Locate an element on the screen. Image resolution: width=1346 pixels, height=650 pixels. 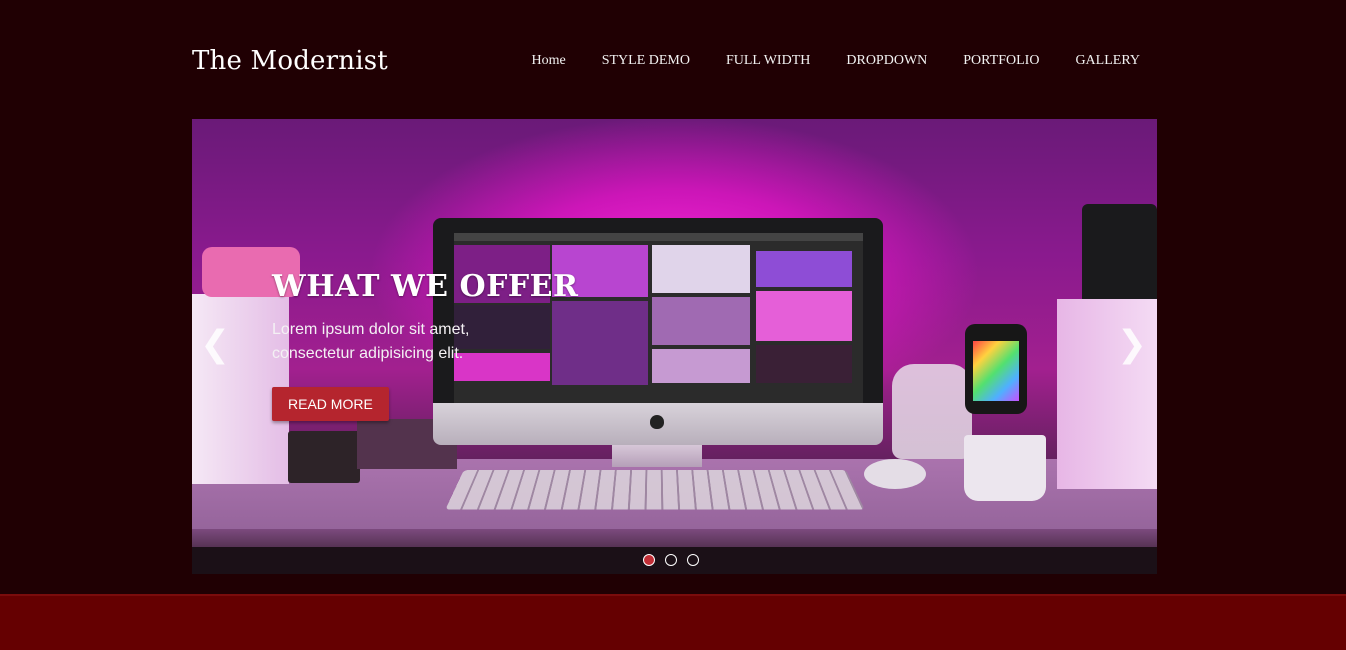
site-title: The Modernist is located at coordinates (290, 61).